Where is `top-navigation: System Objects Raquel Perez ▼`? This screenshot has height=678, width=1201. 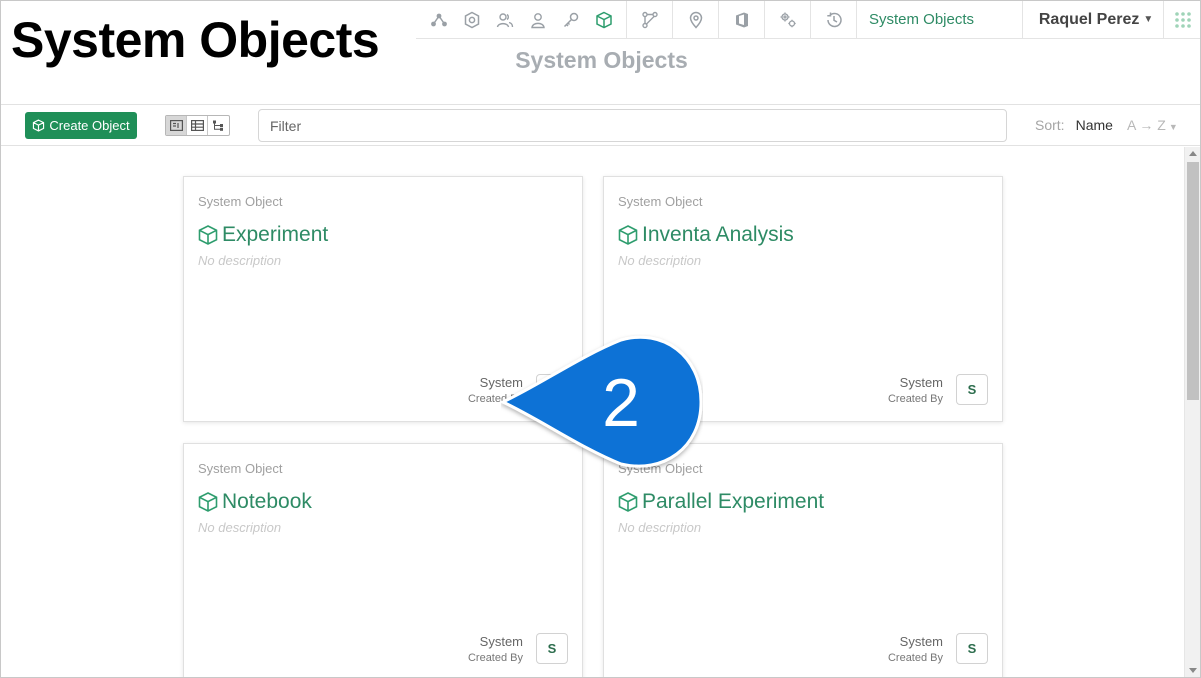 top-navigation: System Objects Raquel Perez ▼ is located at coordinates (808, 20).